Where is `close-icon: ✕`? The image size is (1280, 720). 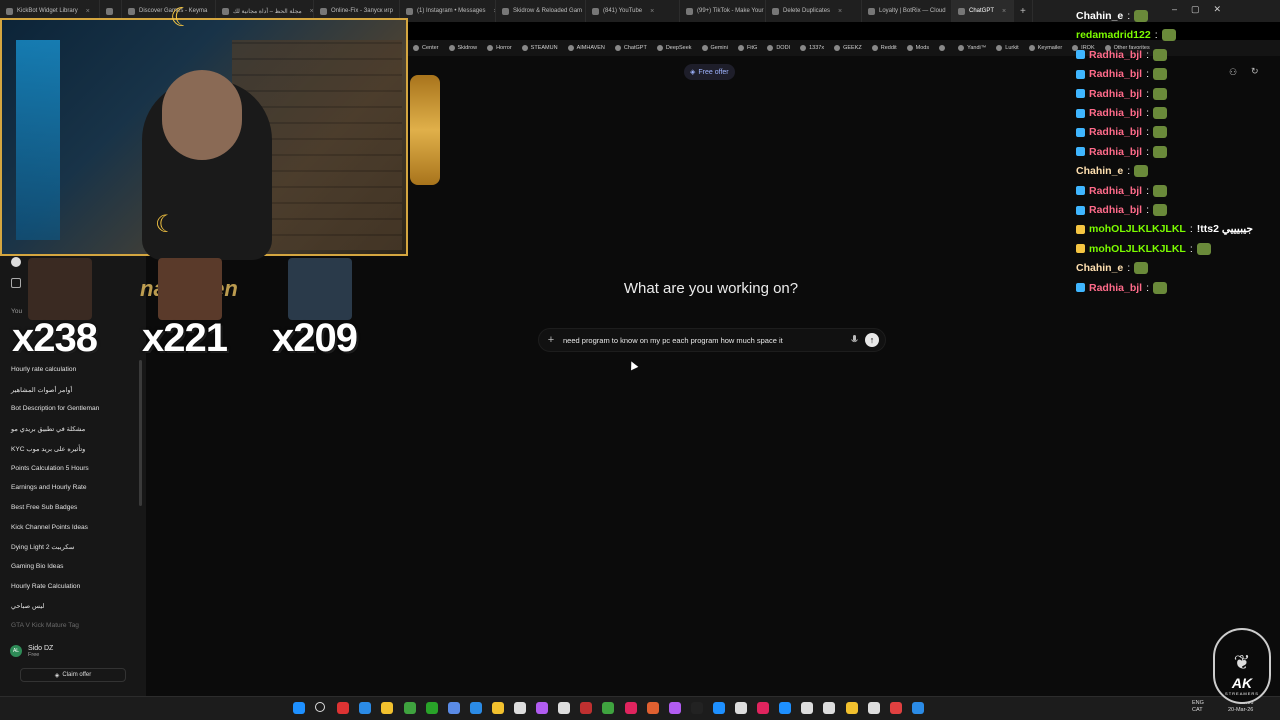 close-icon: ✕ is located at coordinates (1218, 9).